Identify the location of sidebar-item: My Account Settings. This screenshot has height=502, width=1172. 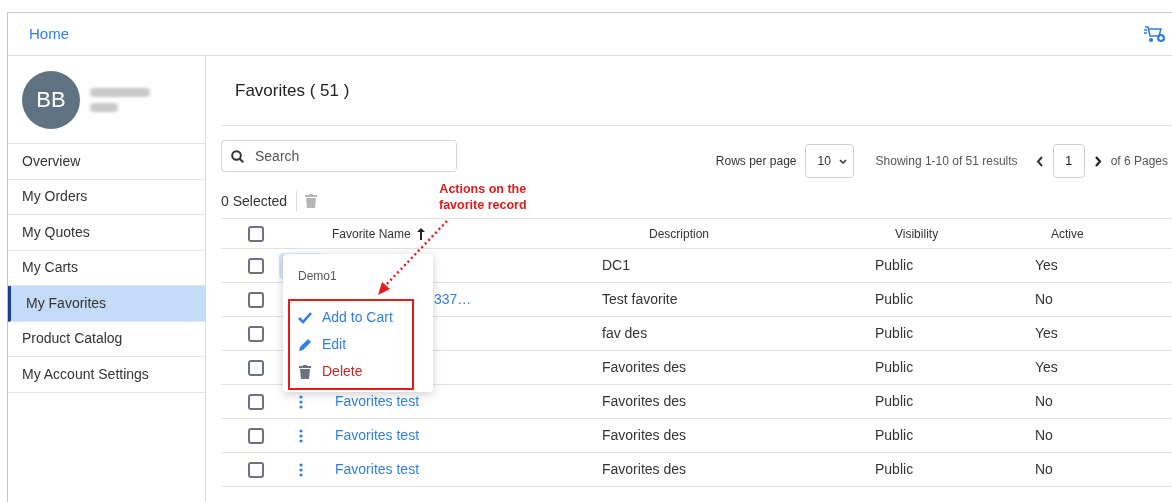
(106, 375).